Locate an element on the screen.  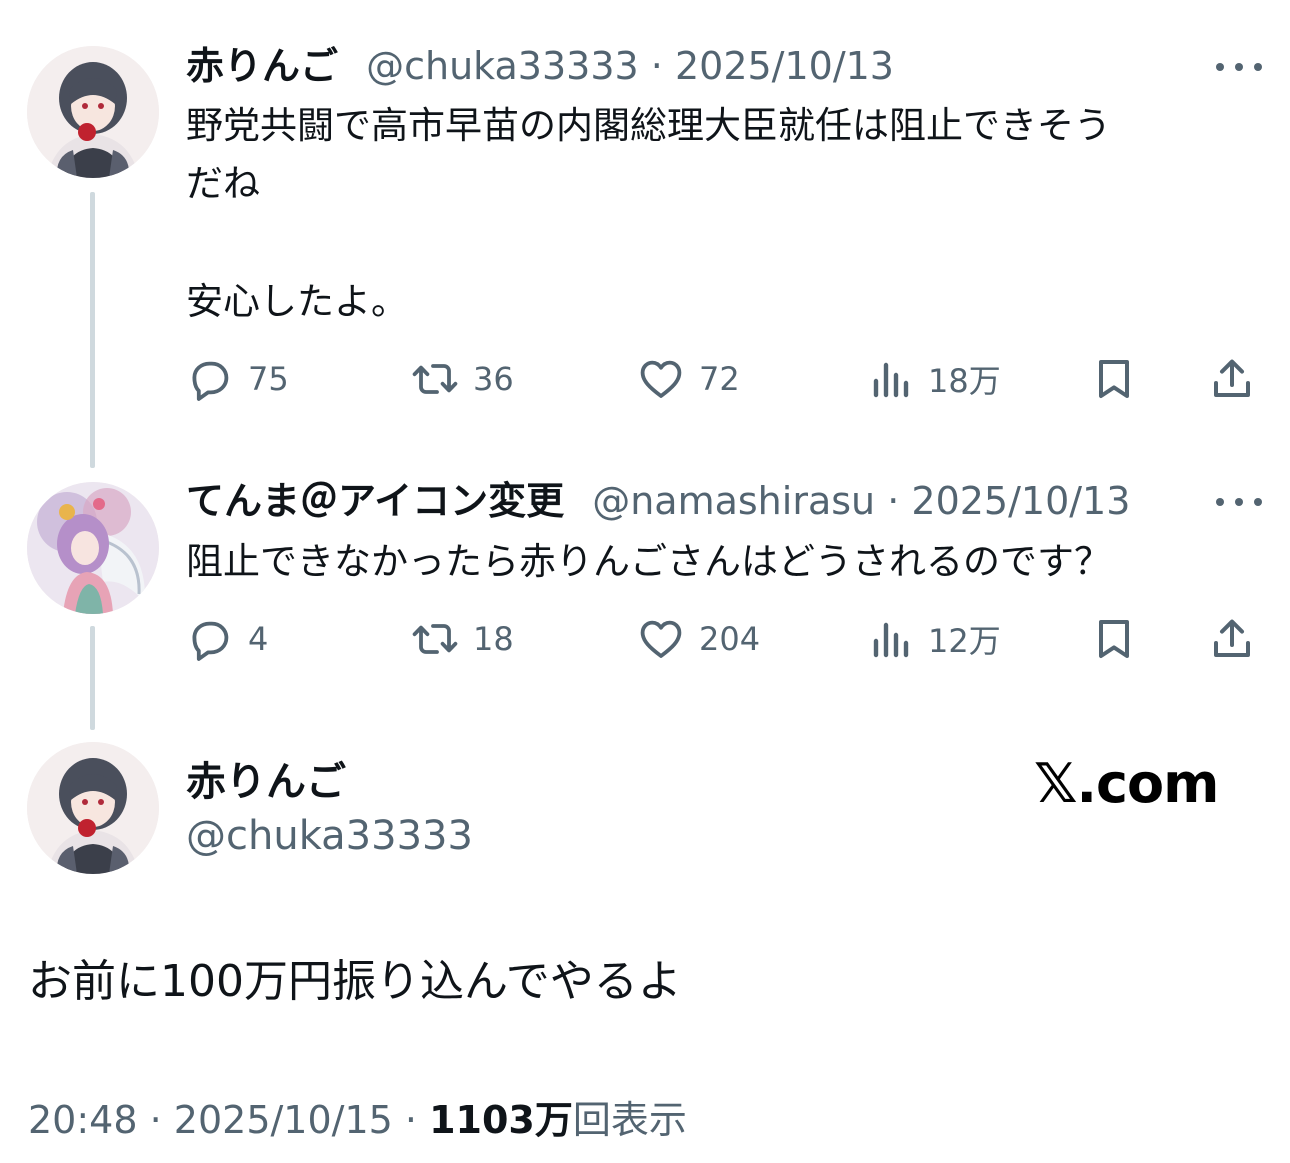
x-com-watermark: 𝕏.com is located at coordinates (1126, 783).